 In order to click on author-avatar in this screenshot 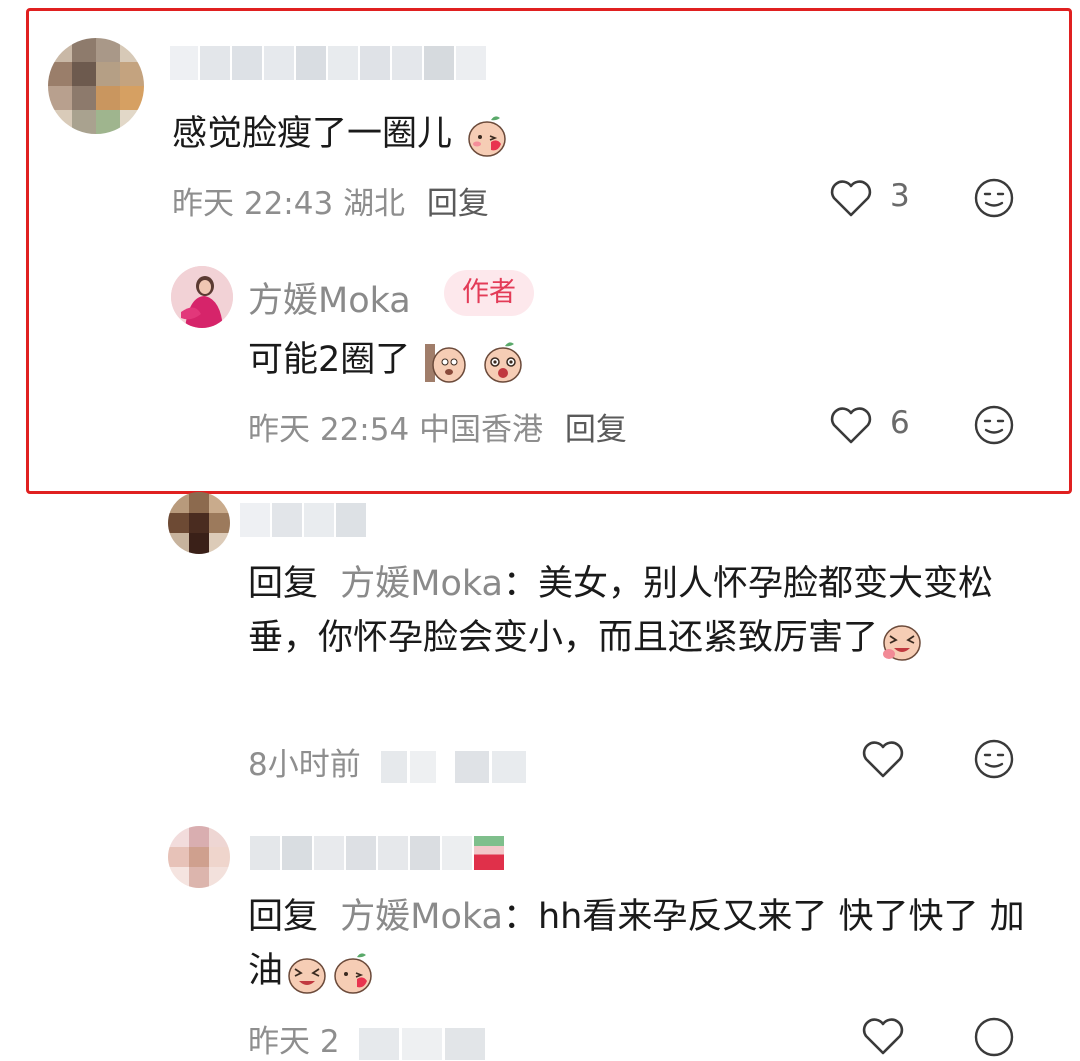, I will do `click(202, 297)`.